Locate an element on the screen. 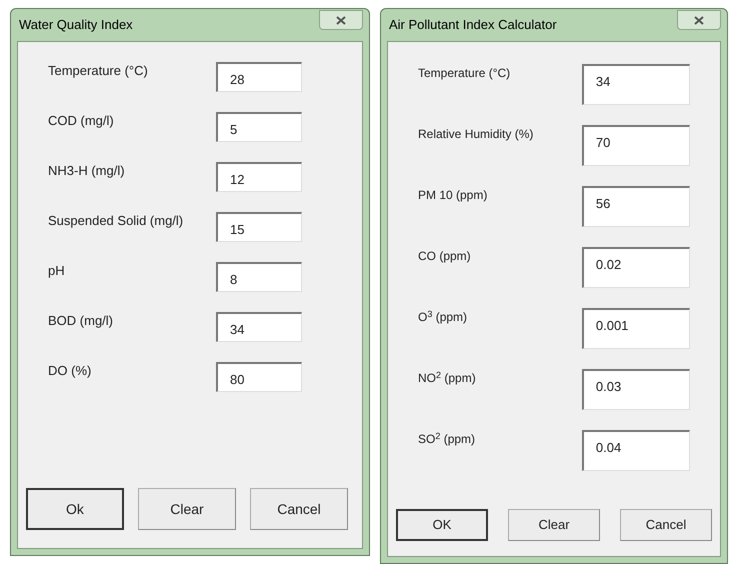 This screenshot has height=564, width=729. input-field: 56 is located at coordinates (636, 206).